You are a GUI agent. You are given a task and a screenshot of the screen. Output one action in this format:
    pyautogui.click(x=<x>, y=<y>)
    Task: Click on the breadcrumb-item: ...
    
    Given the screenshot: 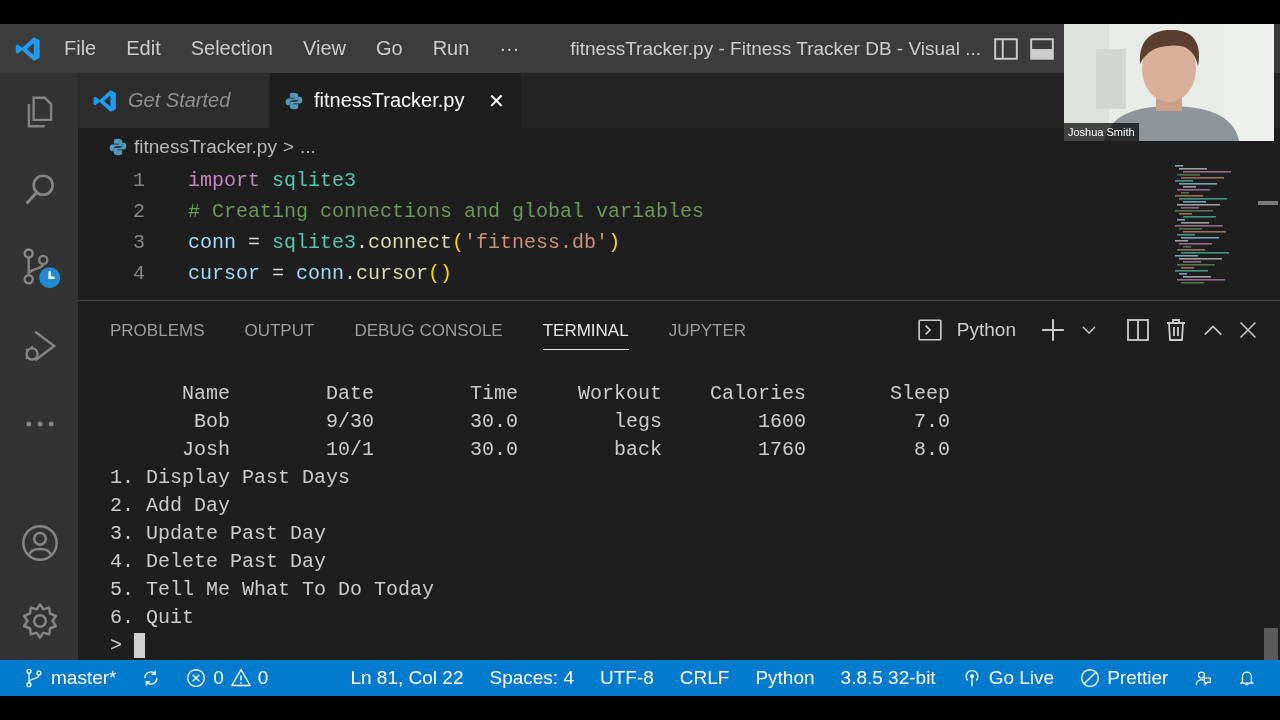 What is the action you would take?
    pyautogui.click(x=308, y=146)
    